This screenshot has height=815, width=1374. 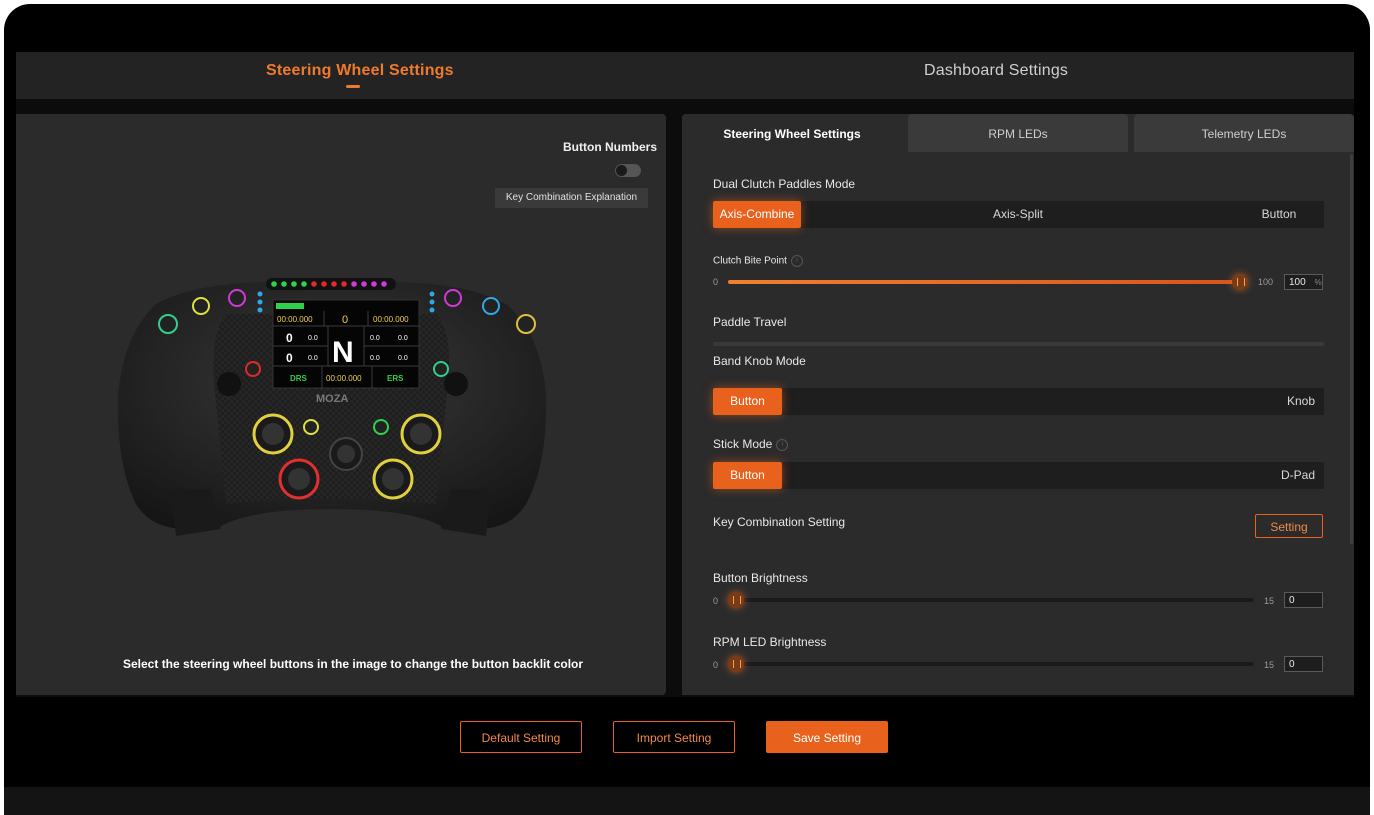 I want to click on rpm-brightness-input: 0, so click(x=1303, y=664).